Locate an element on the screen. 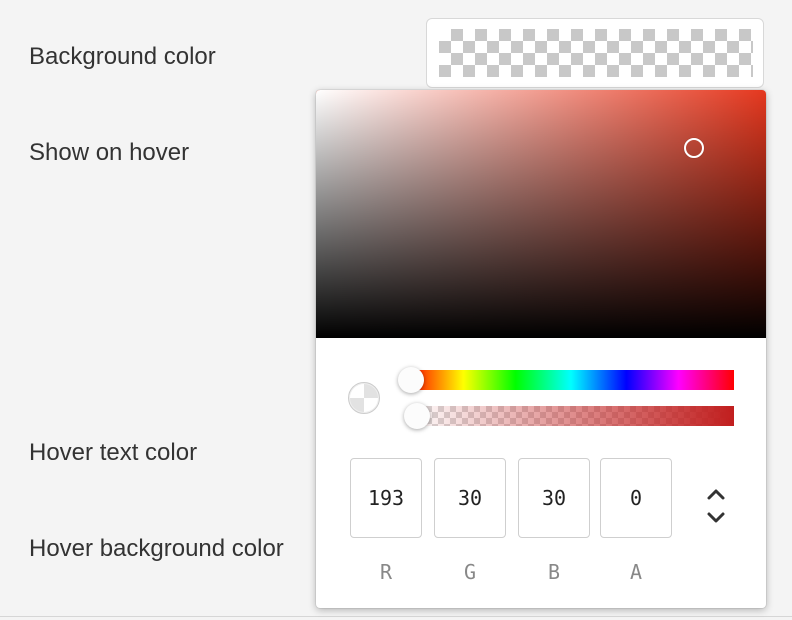 Image resolution: width=792 pixels, height=620 pixels. alpha-field is located at coordinates (636, 498).